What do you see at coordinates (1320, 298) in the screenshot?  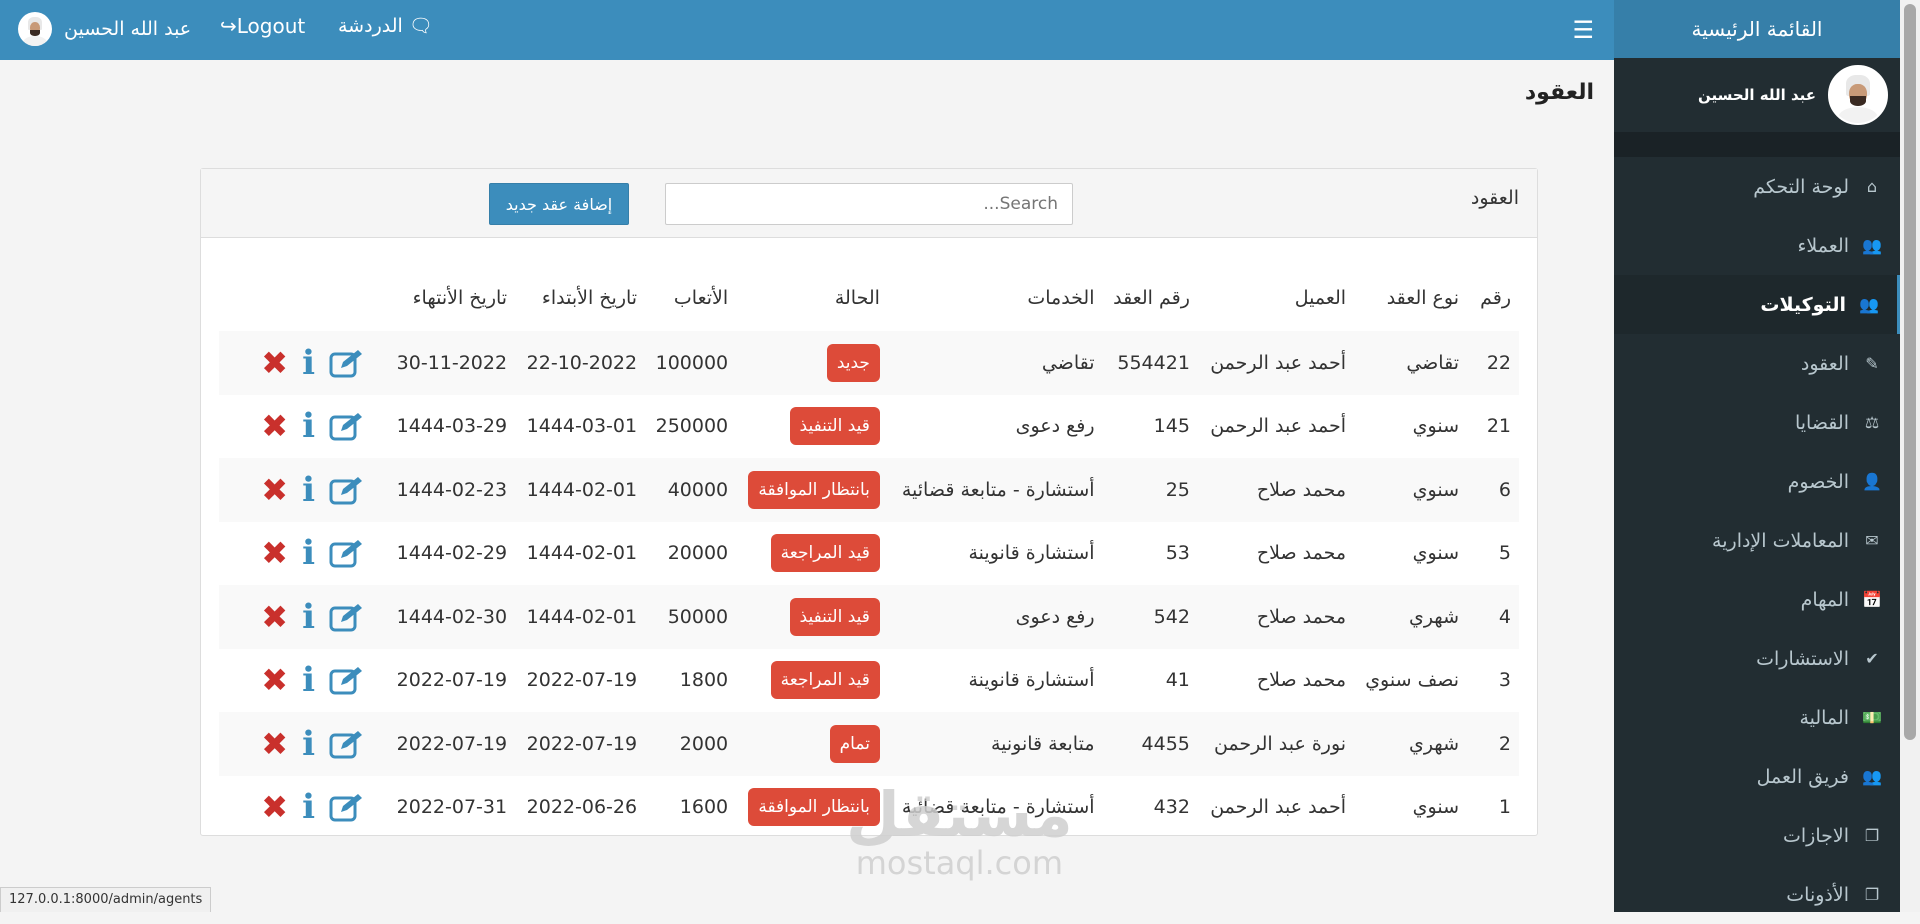 I see `column-header: العميل` at bounding box center [1320, 298].